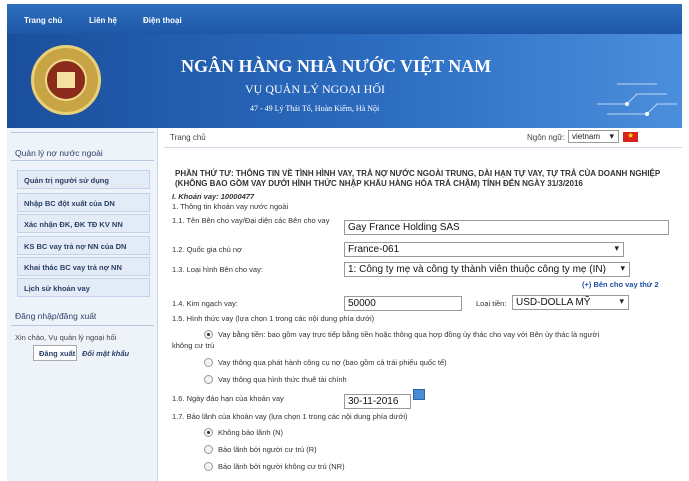  What do you see at coordinates (59, 153) in the screenshot?
I see `sidebar-section-debt: Quản lý nợ nước ngoài` at bounding box center [59, 153].